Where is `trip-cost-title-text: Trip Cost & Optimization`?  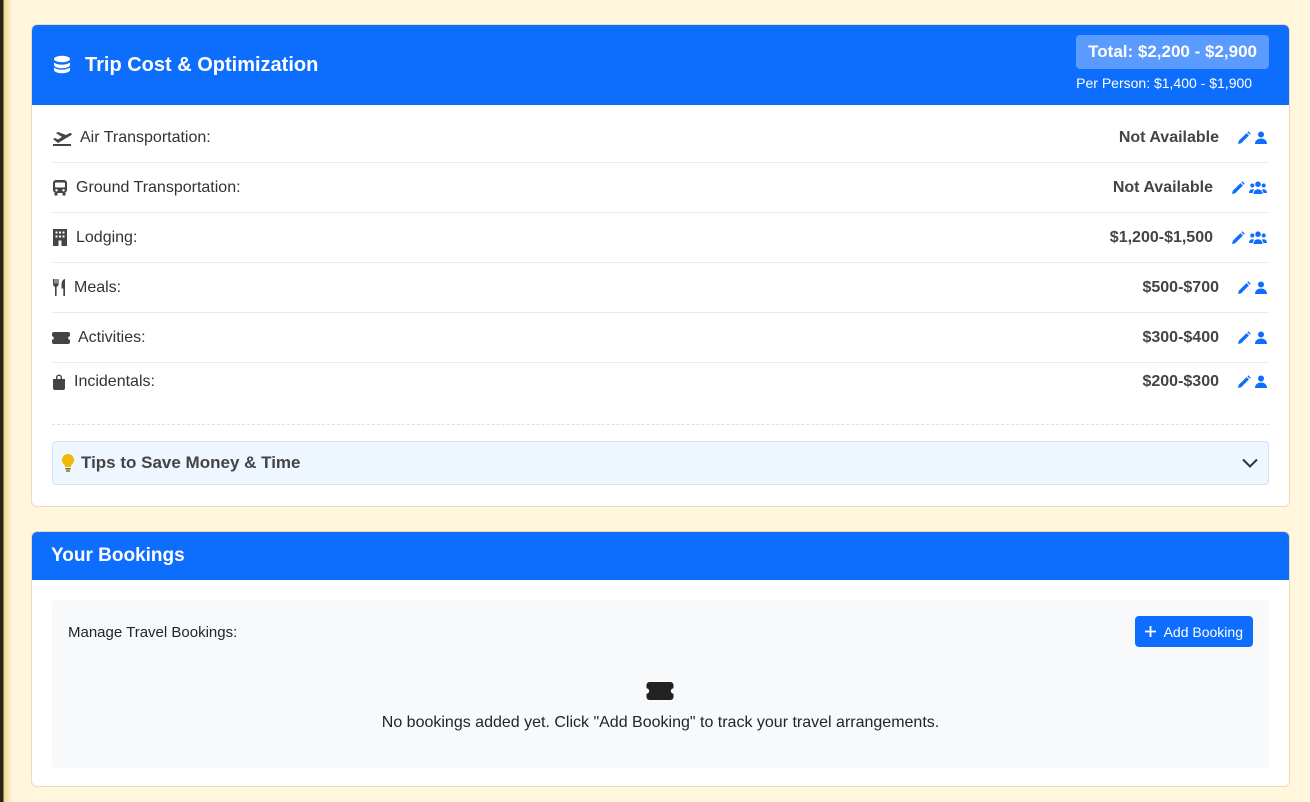 trip-cost-title-text: Trip Cost & Optimization is located at coordinates (202, 64).